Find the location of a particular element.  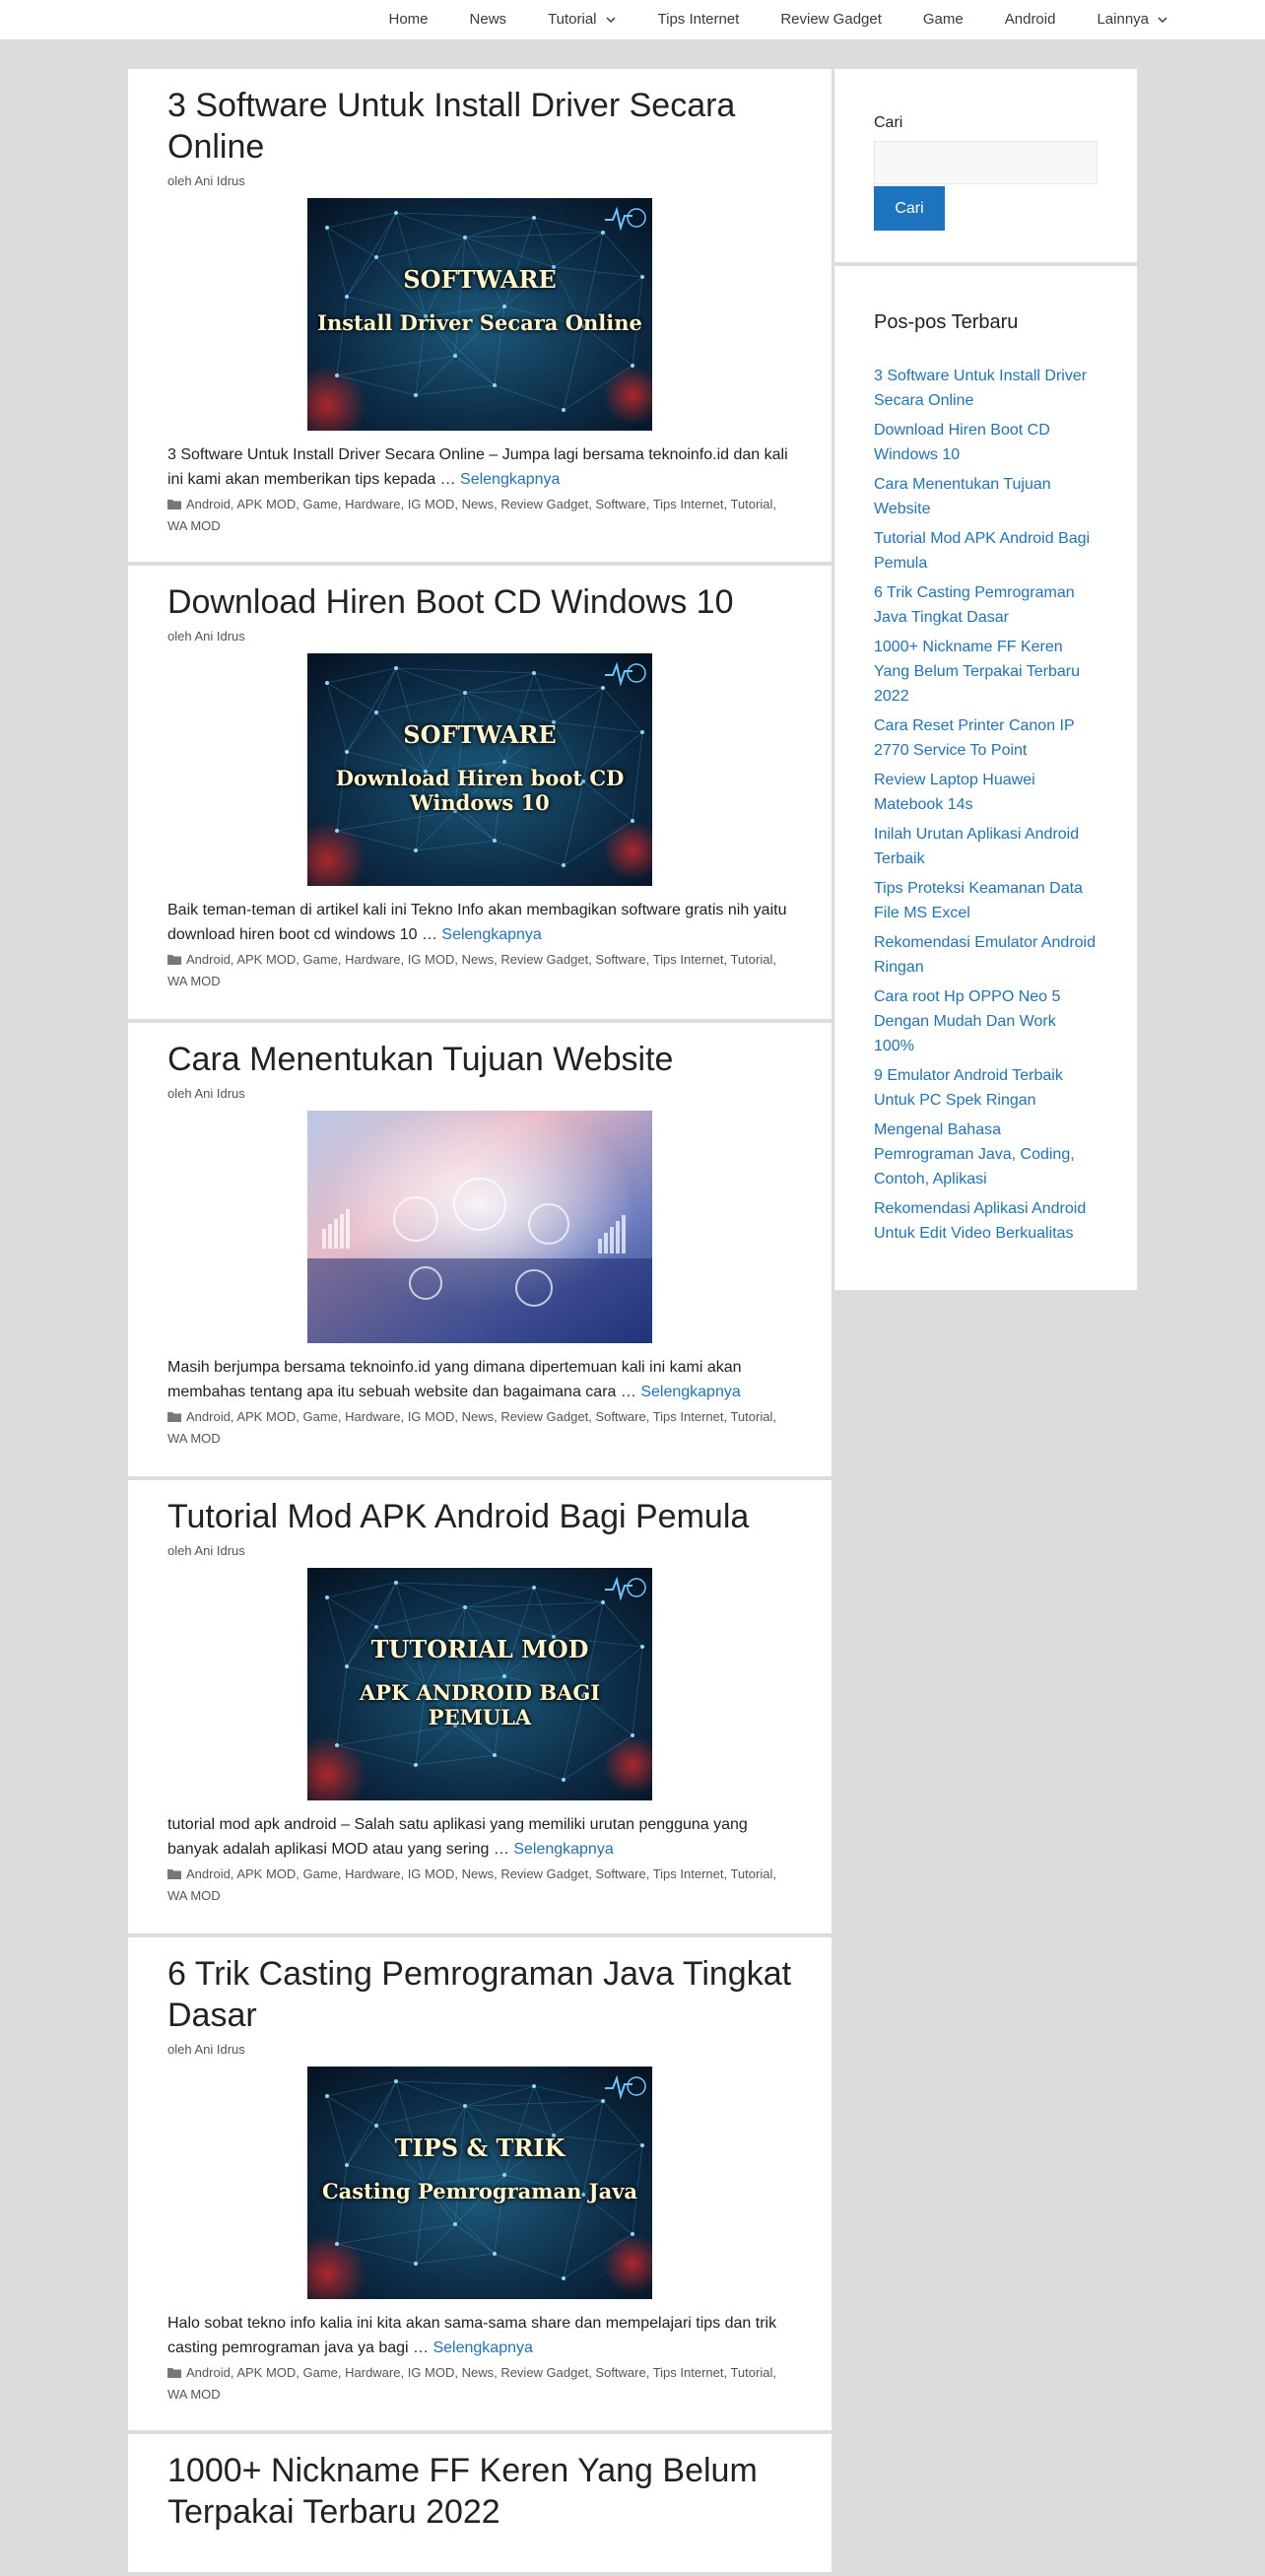

thumbnail-heading: SOFTWARE is located at coordinates (480, 734).